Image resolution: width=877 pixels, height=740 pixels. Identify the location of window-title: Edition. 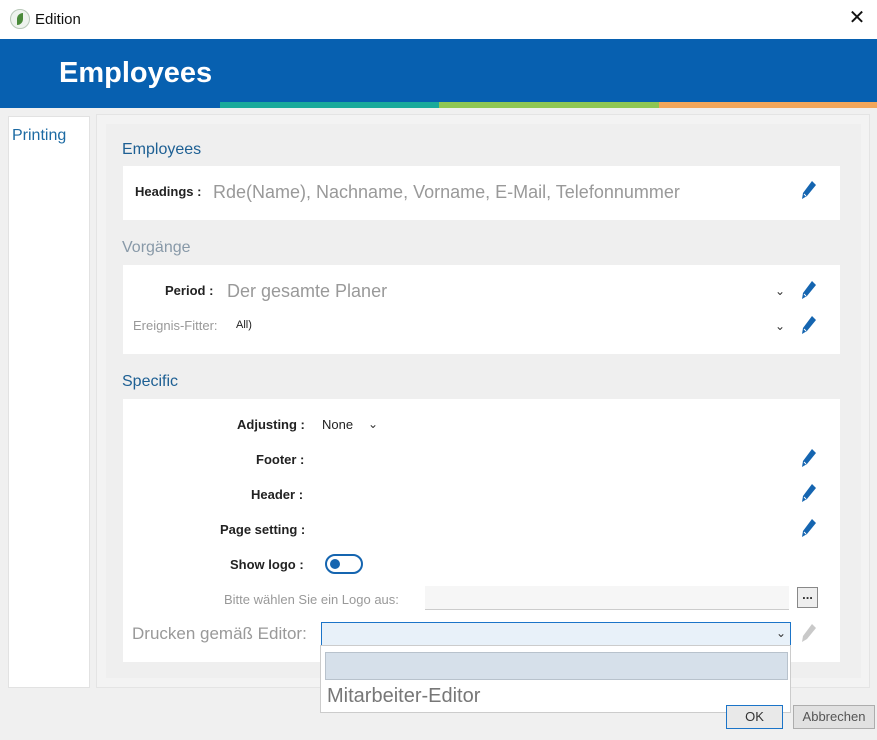
(58, 19).